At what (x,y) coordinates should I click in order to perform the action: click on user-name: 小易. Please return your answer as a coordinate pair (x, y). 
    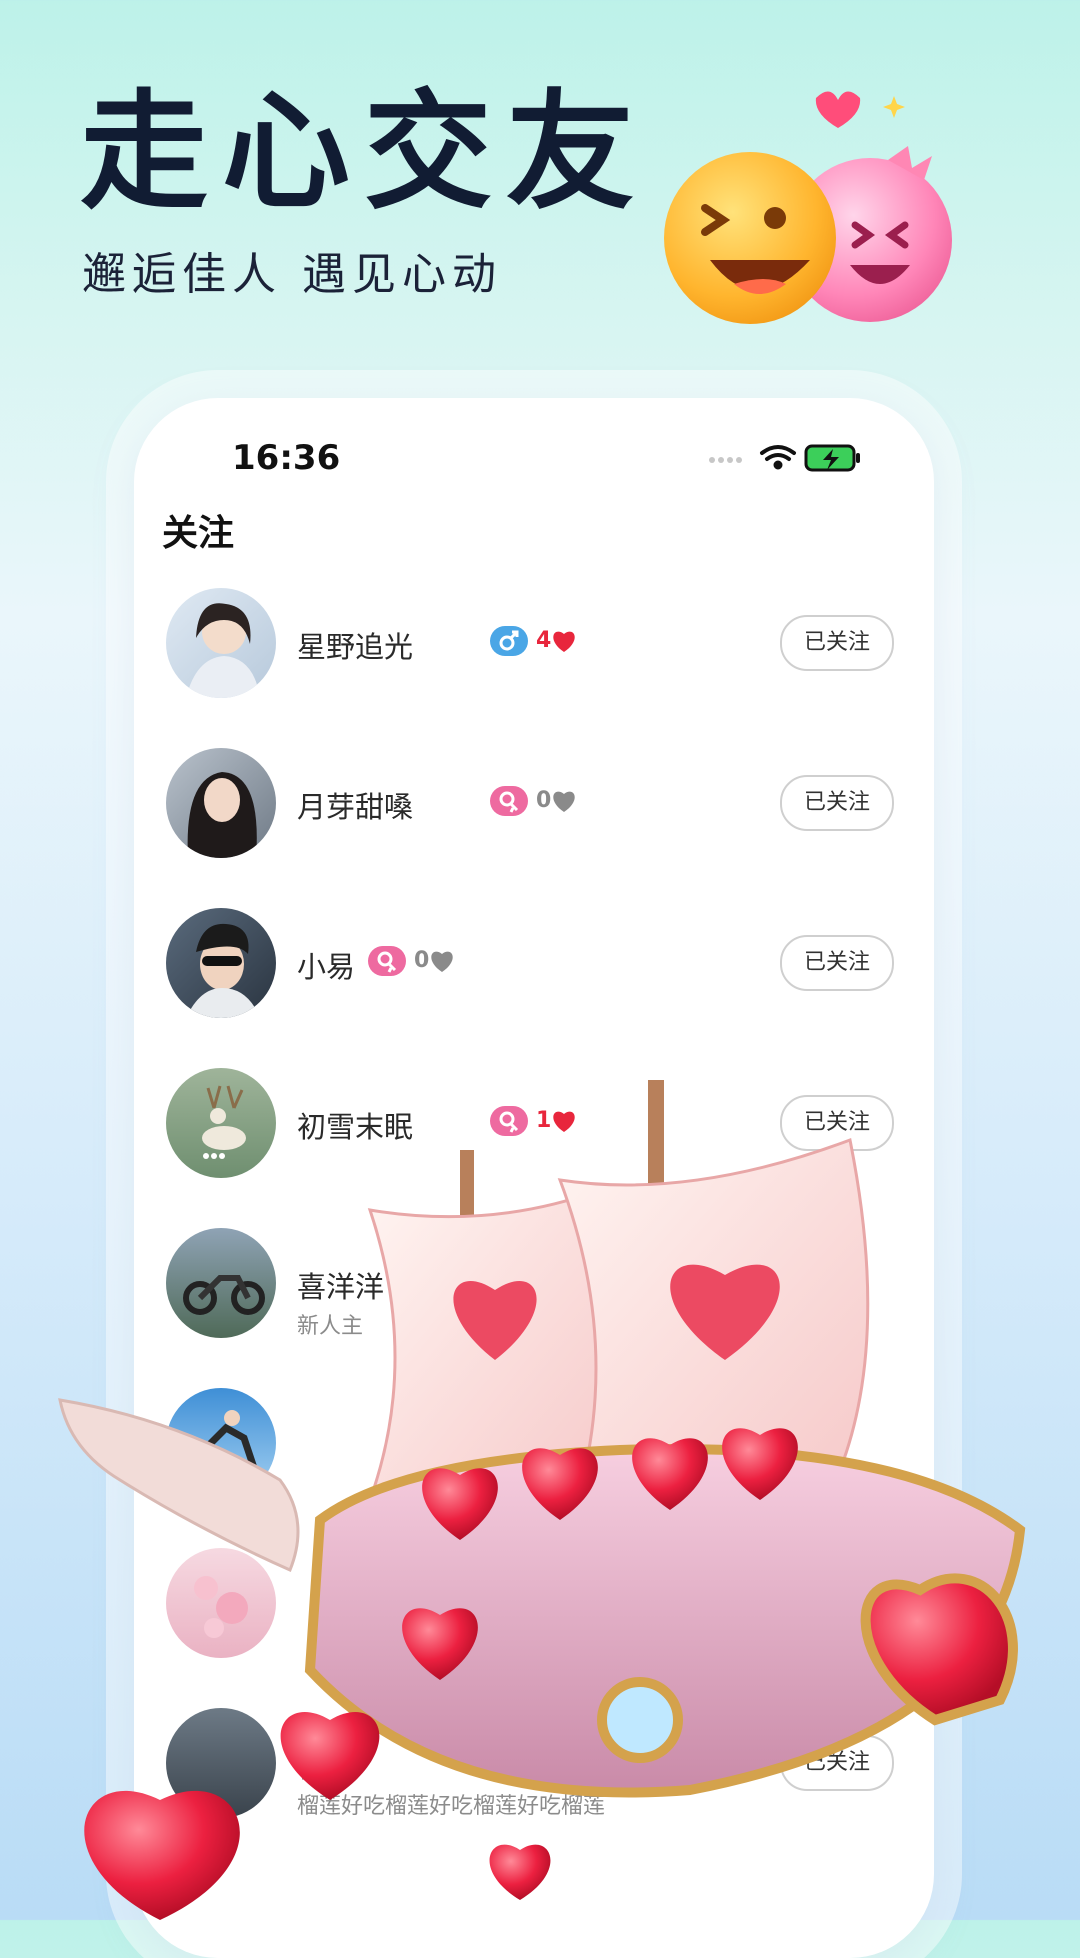
    Looking at the image, I should click on (326, 967).